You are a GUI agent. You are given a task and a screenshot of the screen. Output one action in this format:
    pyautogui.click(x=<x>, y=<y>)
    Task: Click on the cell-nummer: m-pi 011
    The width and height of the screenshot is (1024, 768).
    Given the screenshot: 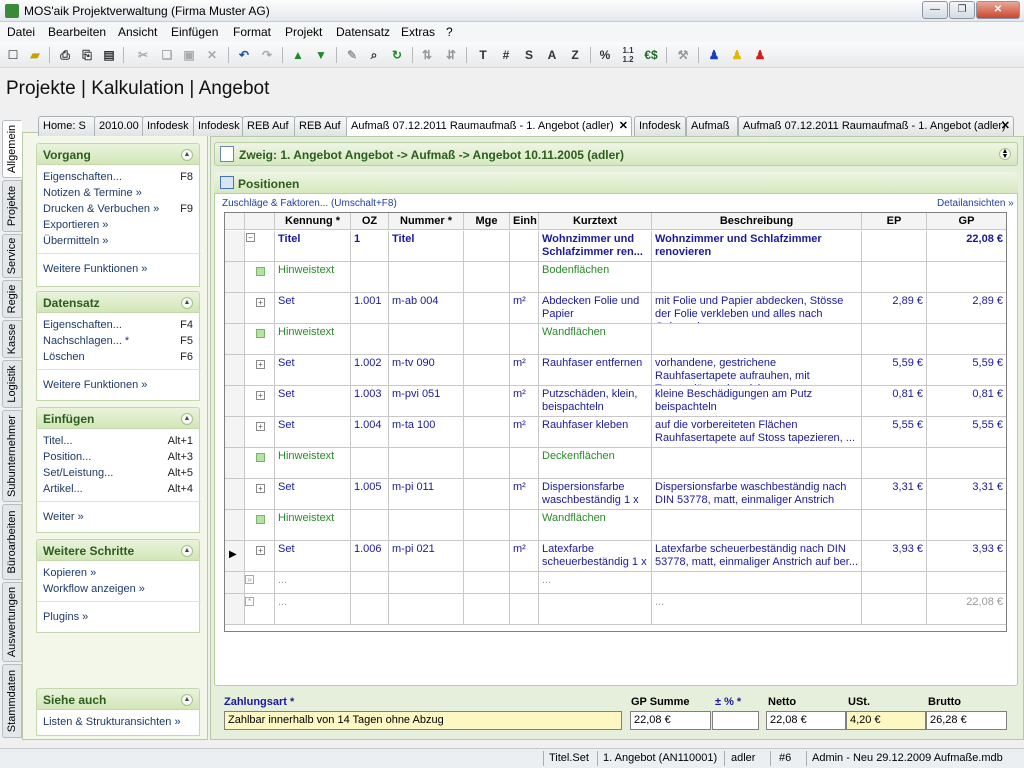 What is the action you would take?
    pyautogui.click(x=426, y=494)
    